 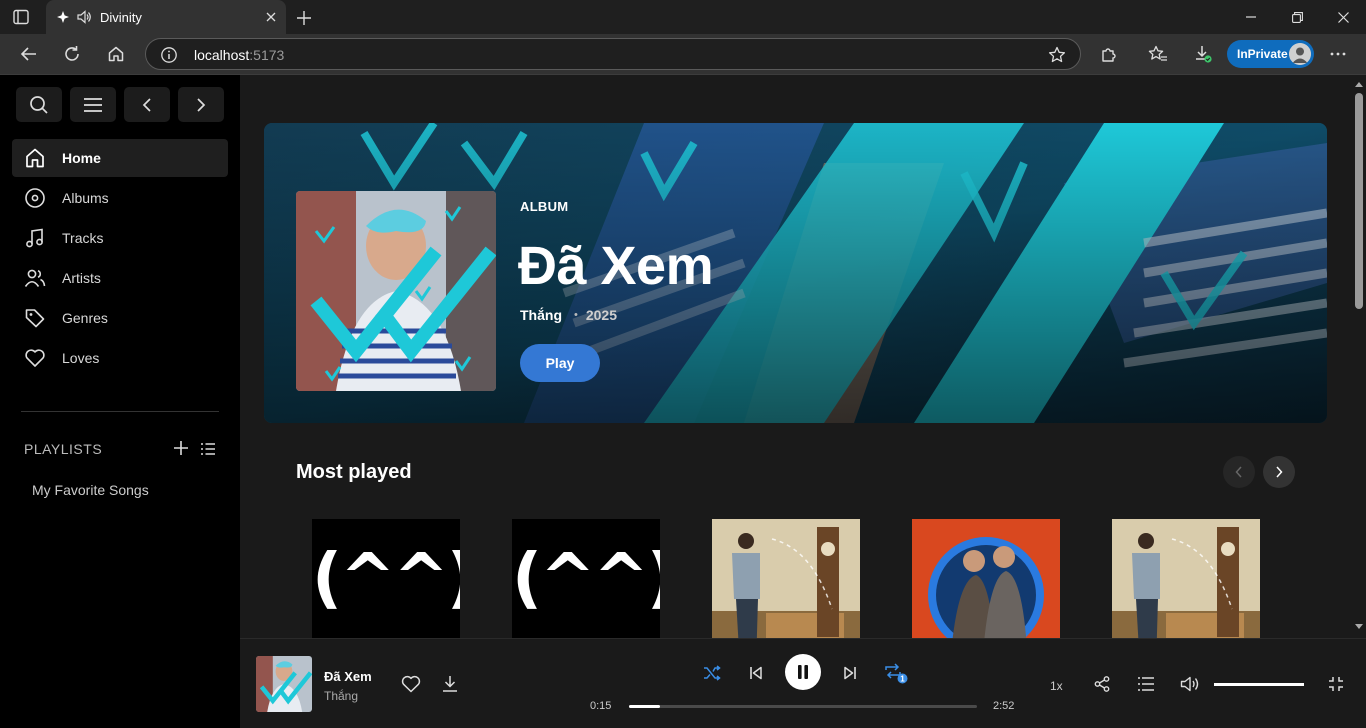 What do you see at coordinates (1270, 54) in the screenshot?
I see `inprivate-badge: InPrivate` at bounding box center [1270, 54].